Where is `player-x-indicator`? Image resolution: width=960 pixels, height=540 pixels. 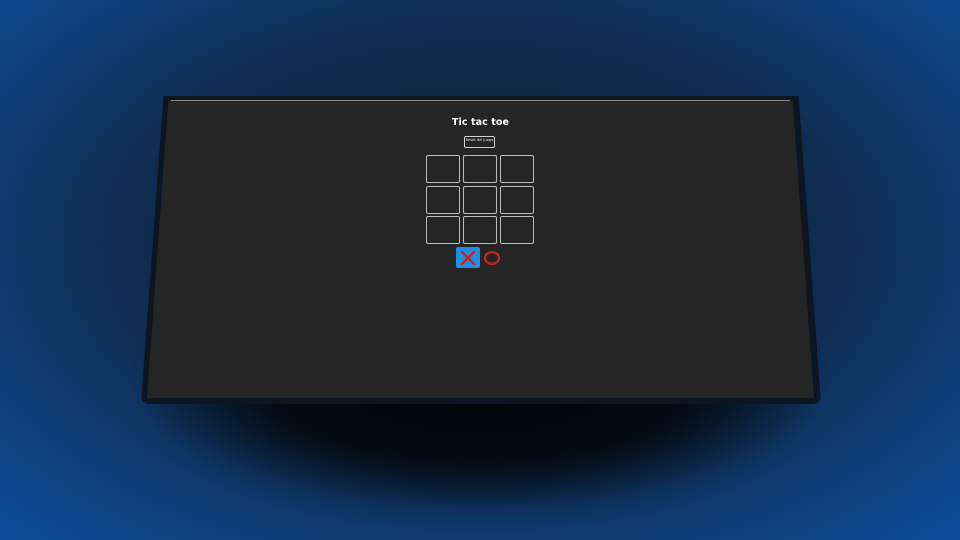 player-x-indicator is located at coordinates (468, 257).